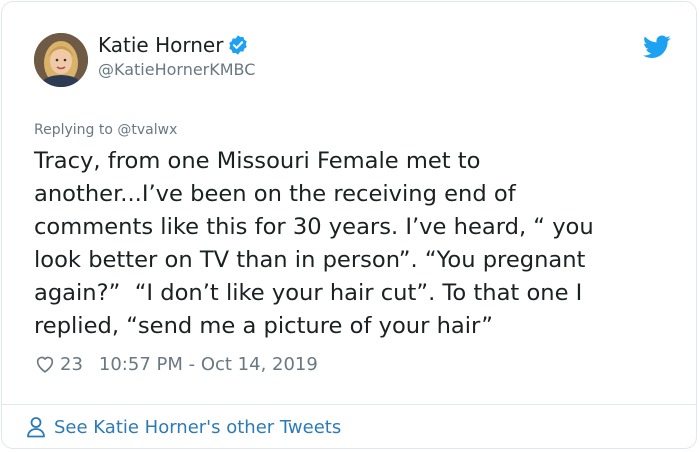 The width and height of the screenshot is (700, 452). Describe the element at coordinates (160, 45) in the screenshot. I see `author-name: Katie Horner` at that location.